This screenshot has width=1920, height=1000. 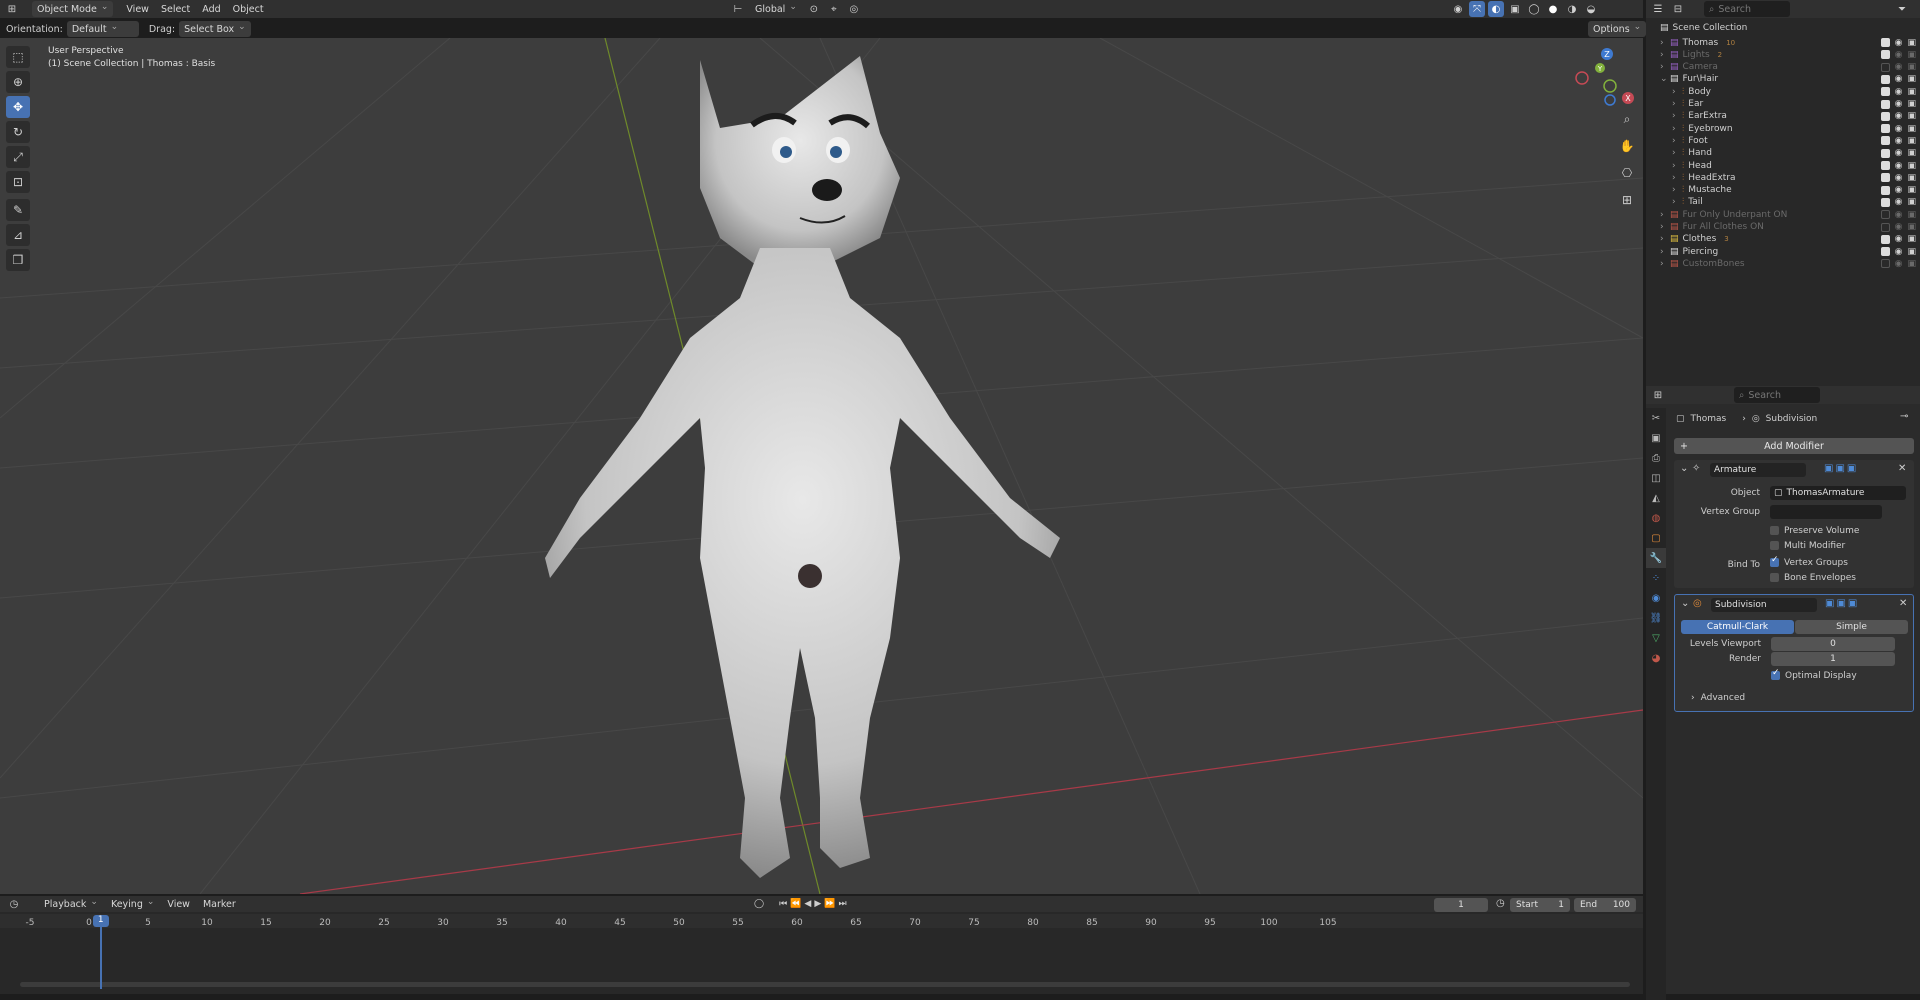 I want to click on play-reverse-icon: ◀, so click(x=807, y=904).